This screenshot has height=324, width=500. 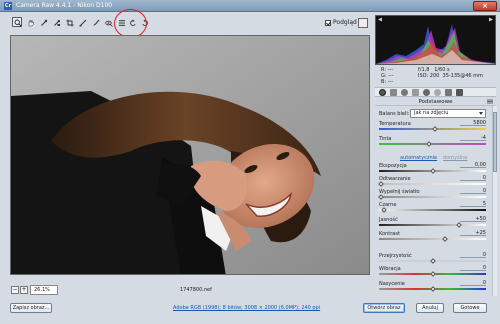 What do you see at coordinates (130, 23) in the screenshot?
I see `highlight-circle-annotation` at bounding box center [130, 23].